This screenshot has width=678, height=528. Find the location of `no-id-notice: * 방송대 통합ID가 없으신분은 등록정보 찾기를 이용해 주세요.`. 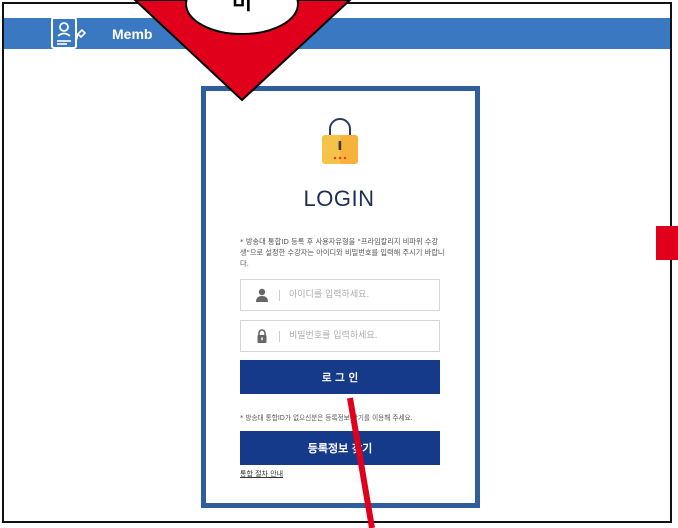

no-id-notice: * 방송대 통합ID가 없으신분은 등록정보 찾기를 이용해 주세요. is located at coordinates (326, 418).